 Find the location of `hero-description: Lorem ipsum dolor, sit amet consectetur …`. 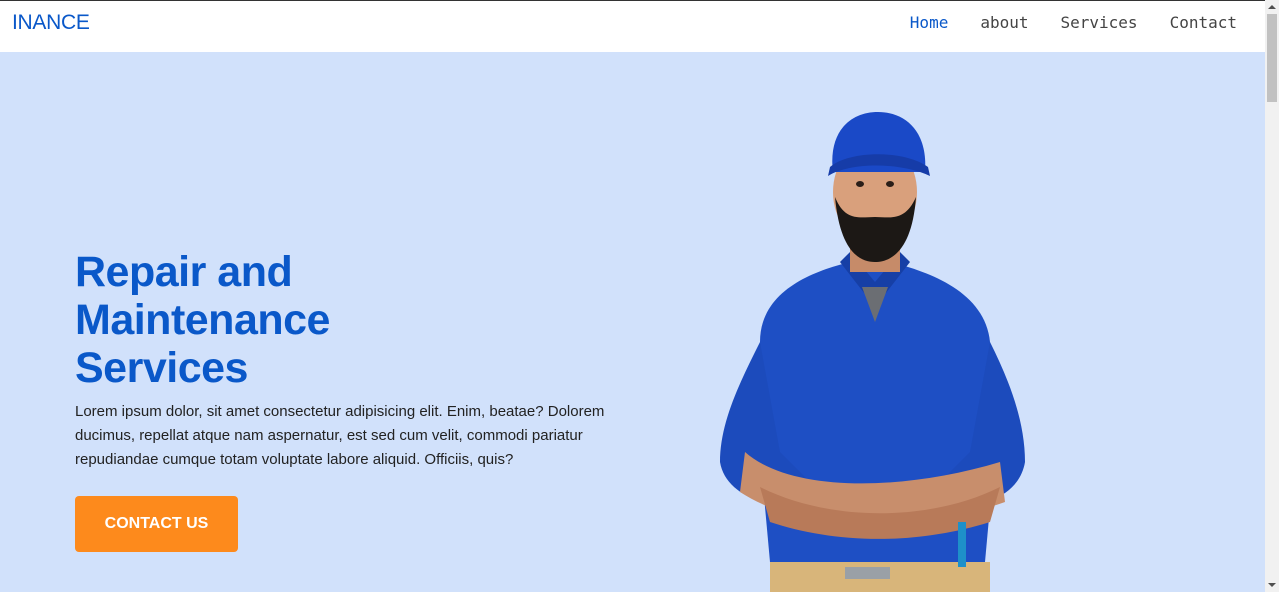

hero-description: Lorem ipsum dolor, sit amet consectetur … is located at coordinates (340, 435).